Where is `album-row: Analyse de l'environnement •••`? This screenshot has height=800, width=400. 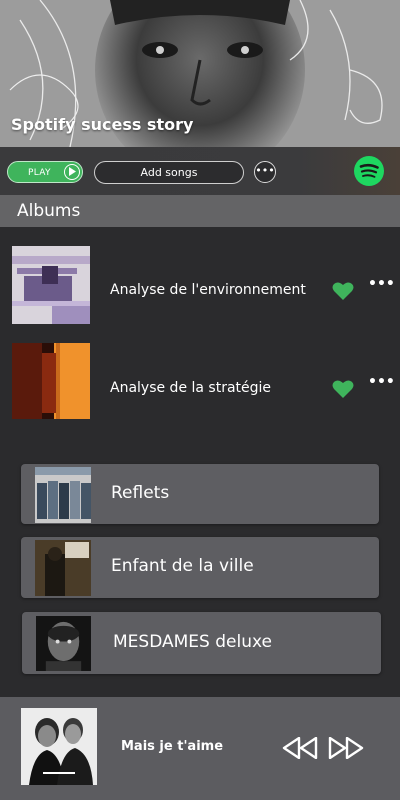
album-row: Analyse de l'environnement ••• is located at coordinates (200, 286).